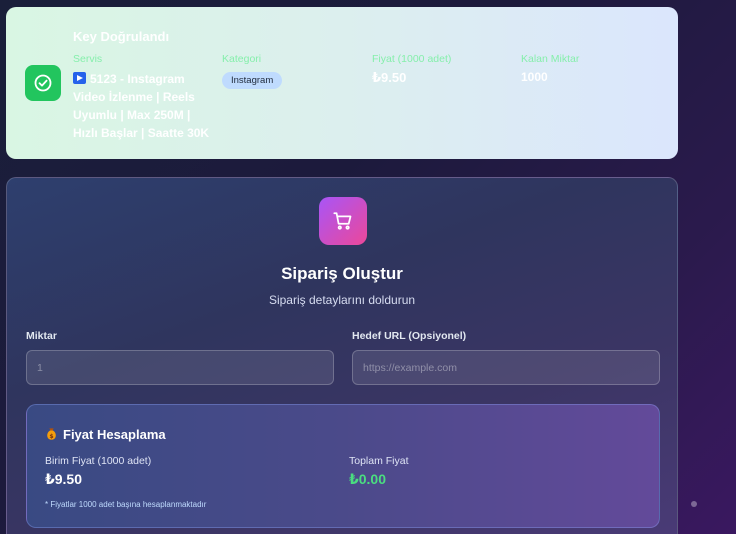 Image resolution: width=736 pixels, height=534 pixels. Describe the element at coordinates (389, 77) in the screenshot. I see `price-value: ₺9.50` at that location.